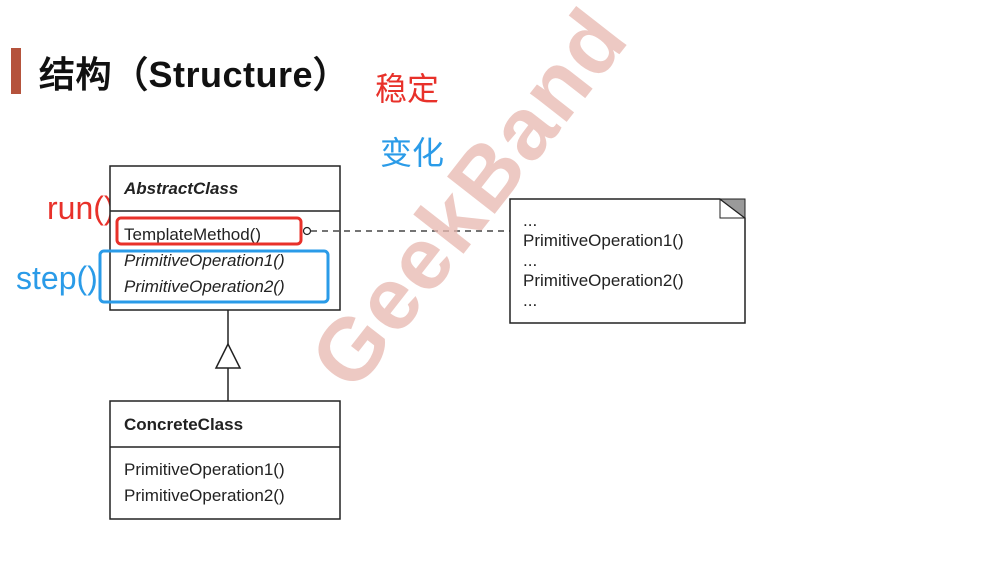 This screenshot has height=576, width=994. I want to click on abstract-class-name: AbstractClass, so click(180, 188).